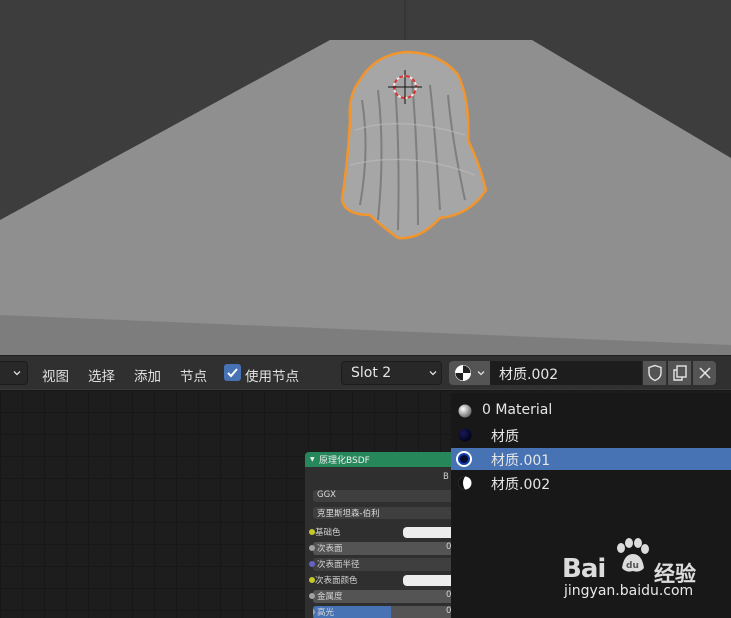  Describe the element at coordinates (385, 496) in the screenshot. I see `distribution-dropdown: GGX` at that location.